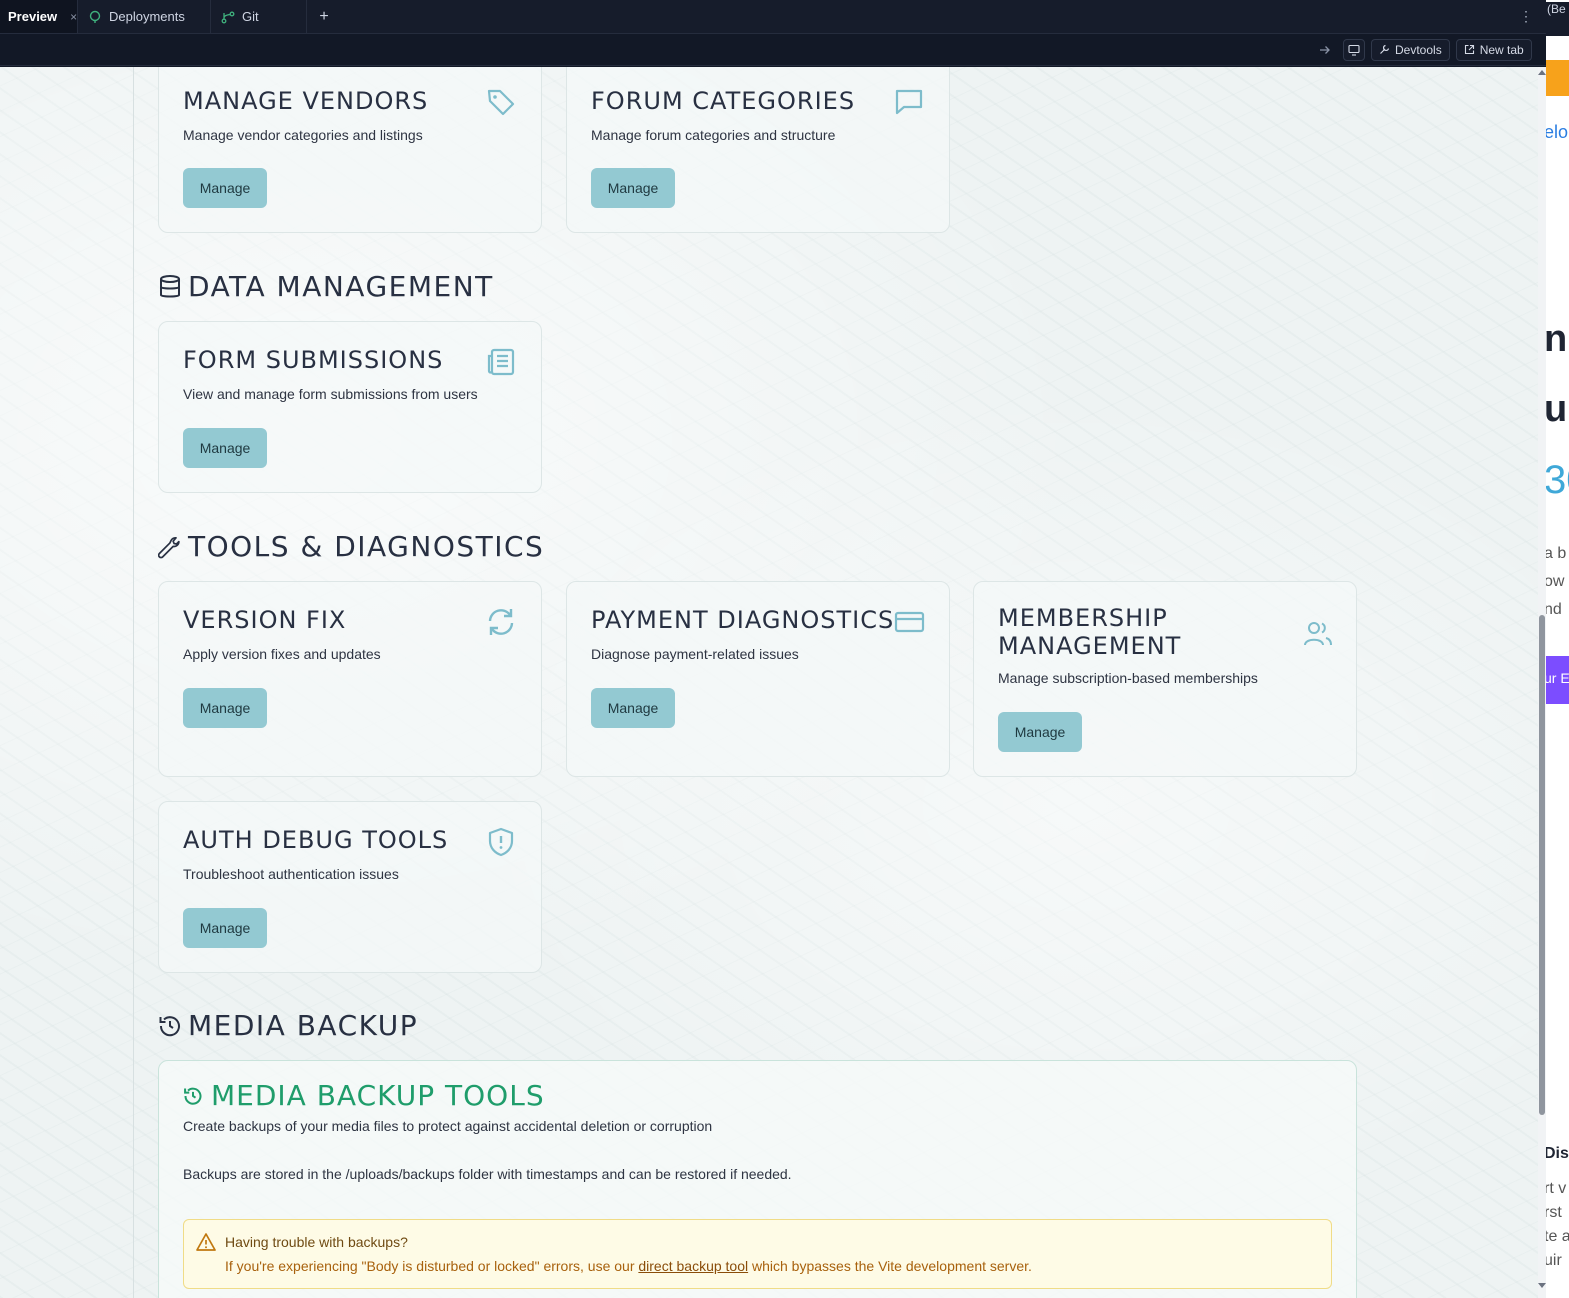 The width and height of the screenshot is (1569, 1298). What do you see at coordinates (206, 1242) in the screenshot?
I see `warning-triangle-icon` at bounding box center [206, 1242].